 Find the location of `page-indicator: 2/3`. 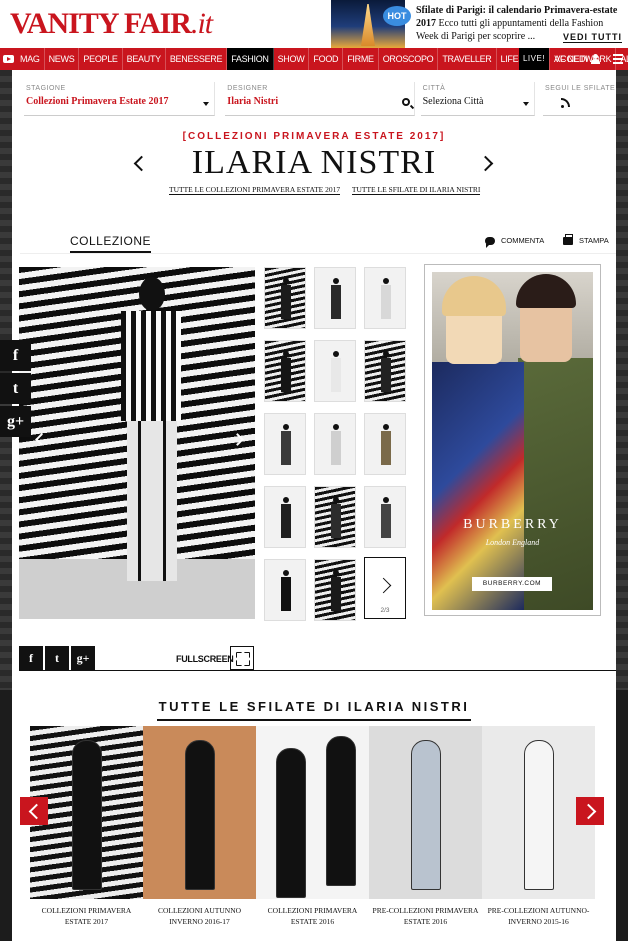

page-indicator: 2/3 is located at coordinates (385, 610).